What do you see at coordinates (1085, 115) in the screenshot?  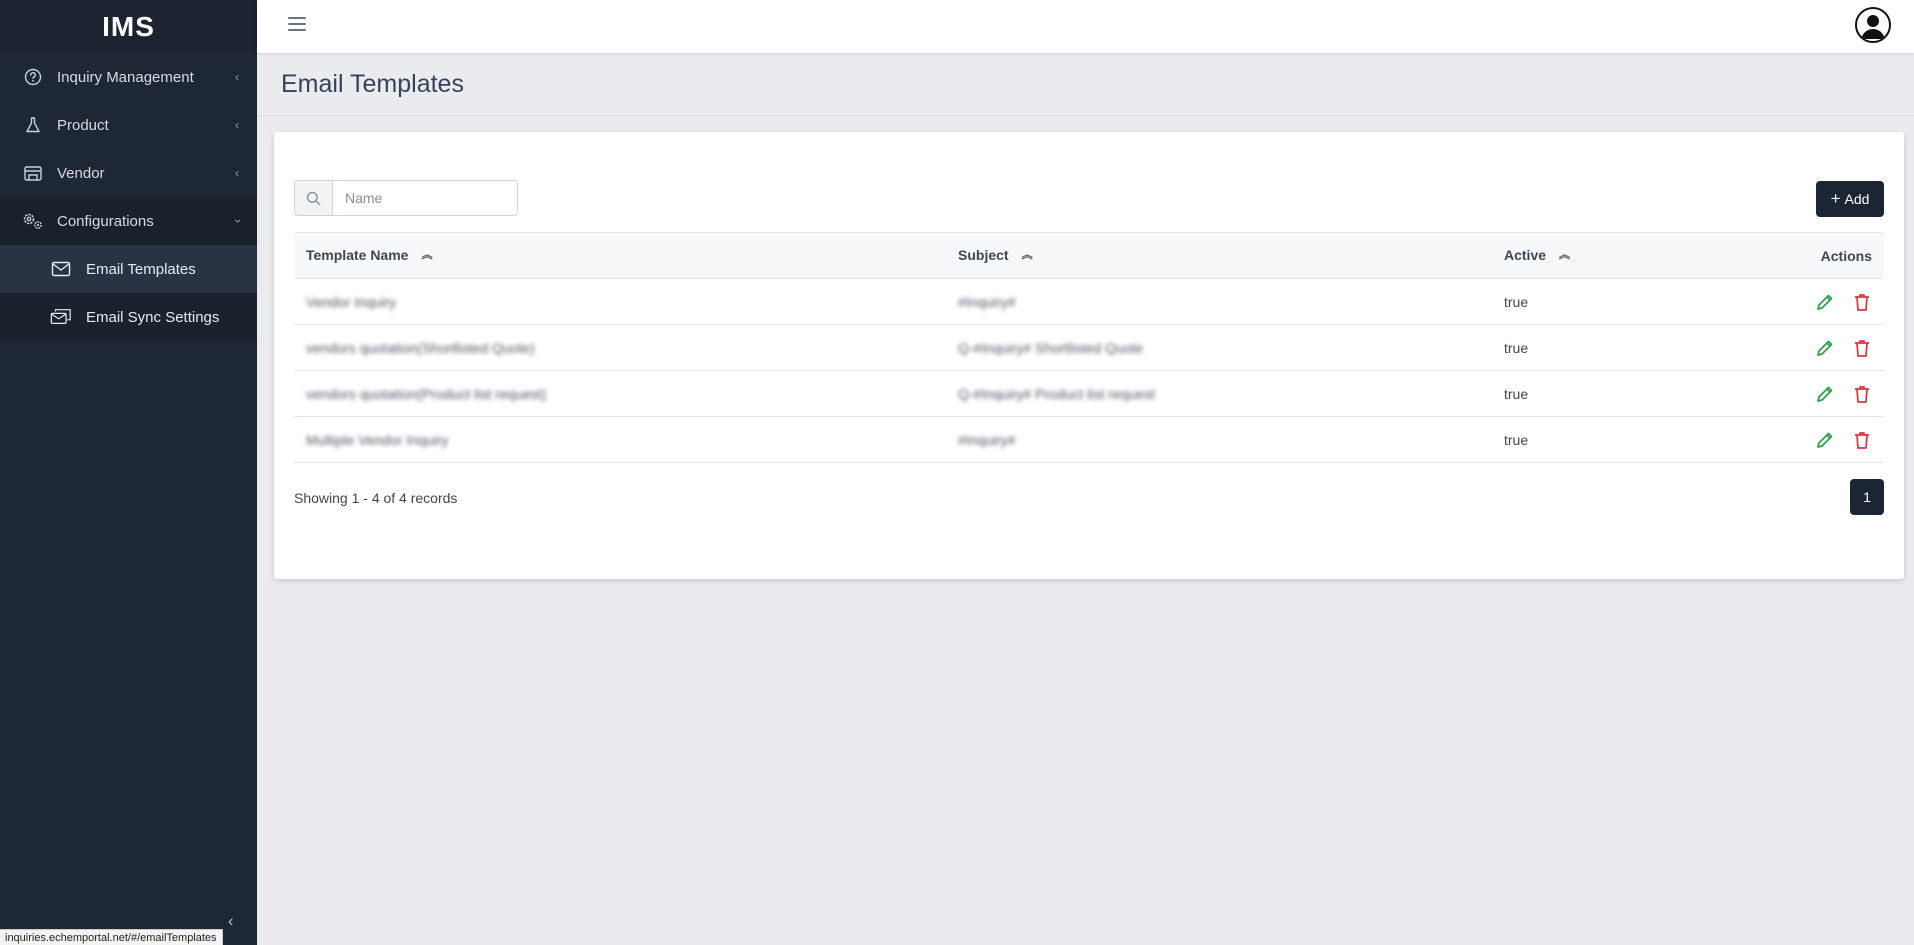 I see `divider` at bounding box center [1085, 115].